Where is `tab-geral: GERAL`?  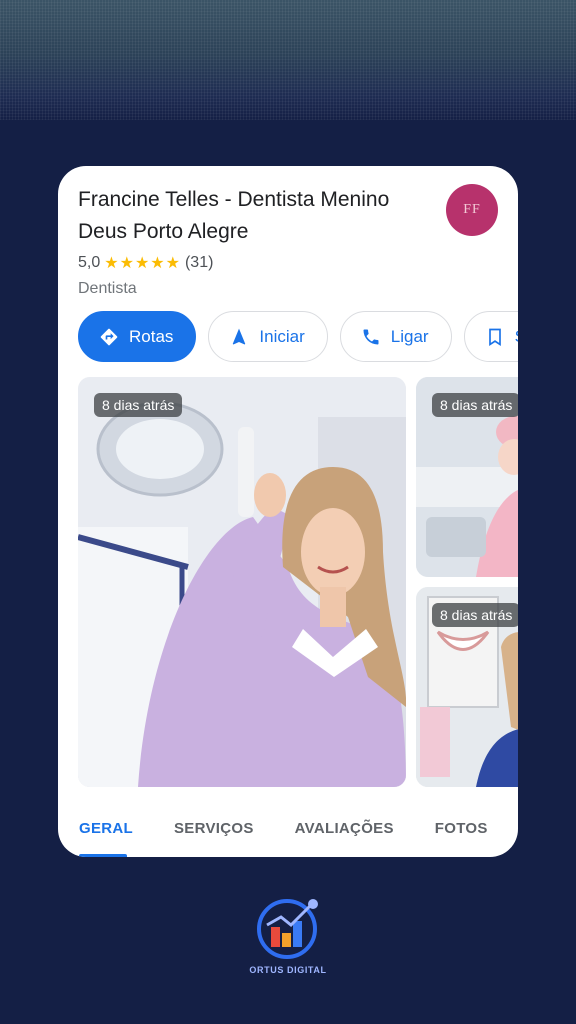 tab-geral: GERAL is located at coordinates (106, 831).